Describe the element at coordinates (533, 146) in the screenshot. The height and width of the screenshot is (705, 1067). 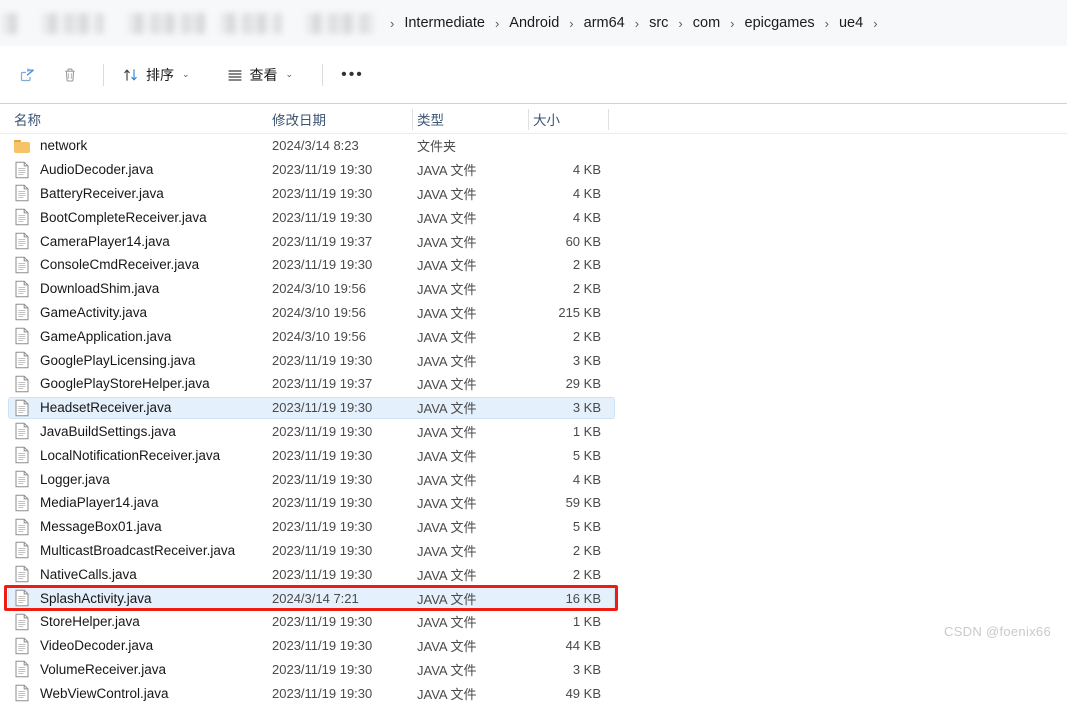
I see `table-row: network2024/3/14 8:23文件夹` at that location.